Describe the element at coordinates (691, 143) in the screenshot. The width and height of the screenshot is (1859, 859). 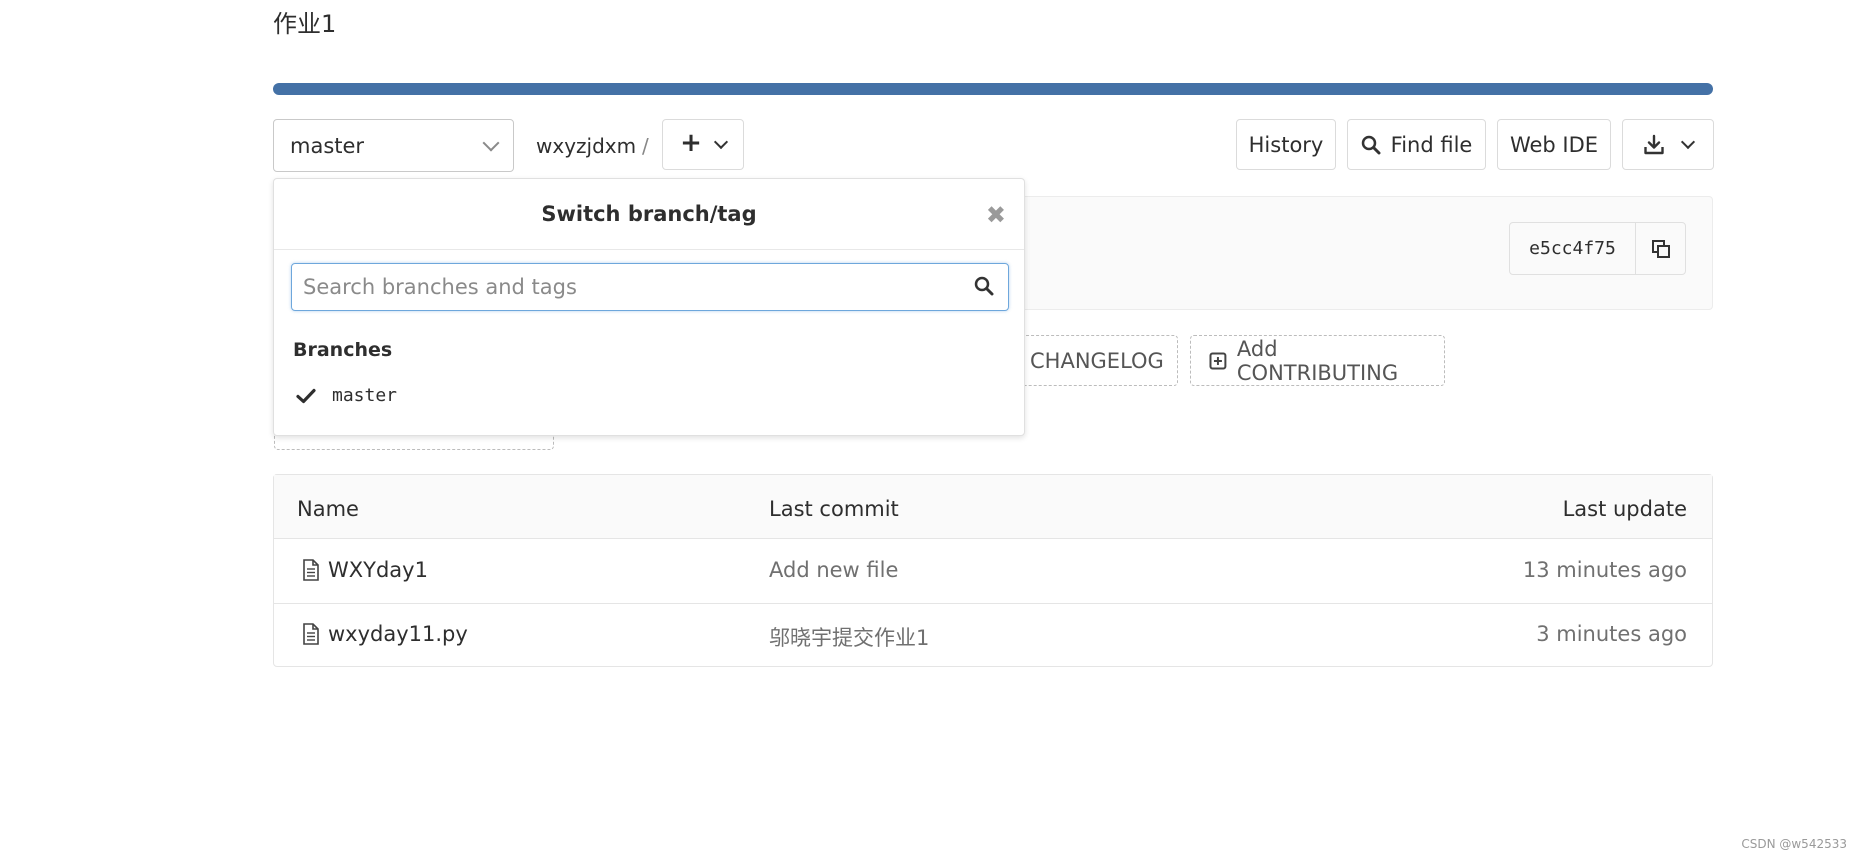
I see `plus-icon: +` at that location.